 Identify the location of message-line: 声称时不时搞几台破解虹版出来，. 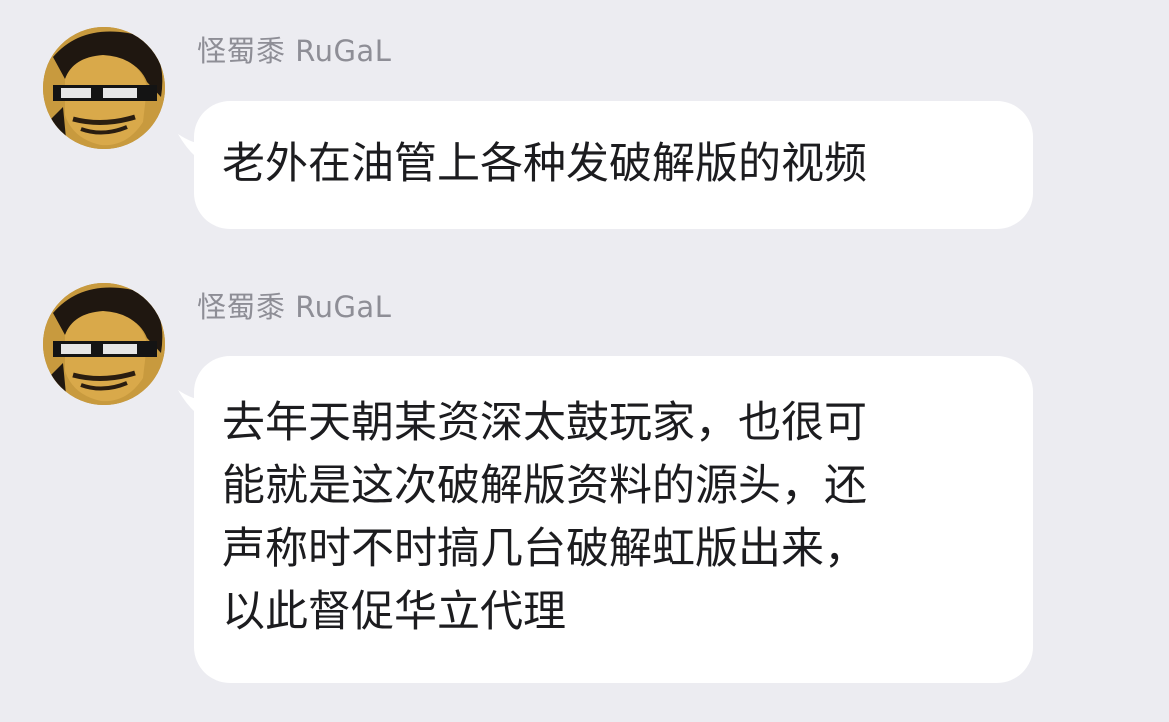
(544, 549).